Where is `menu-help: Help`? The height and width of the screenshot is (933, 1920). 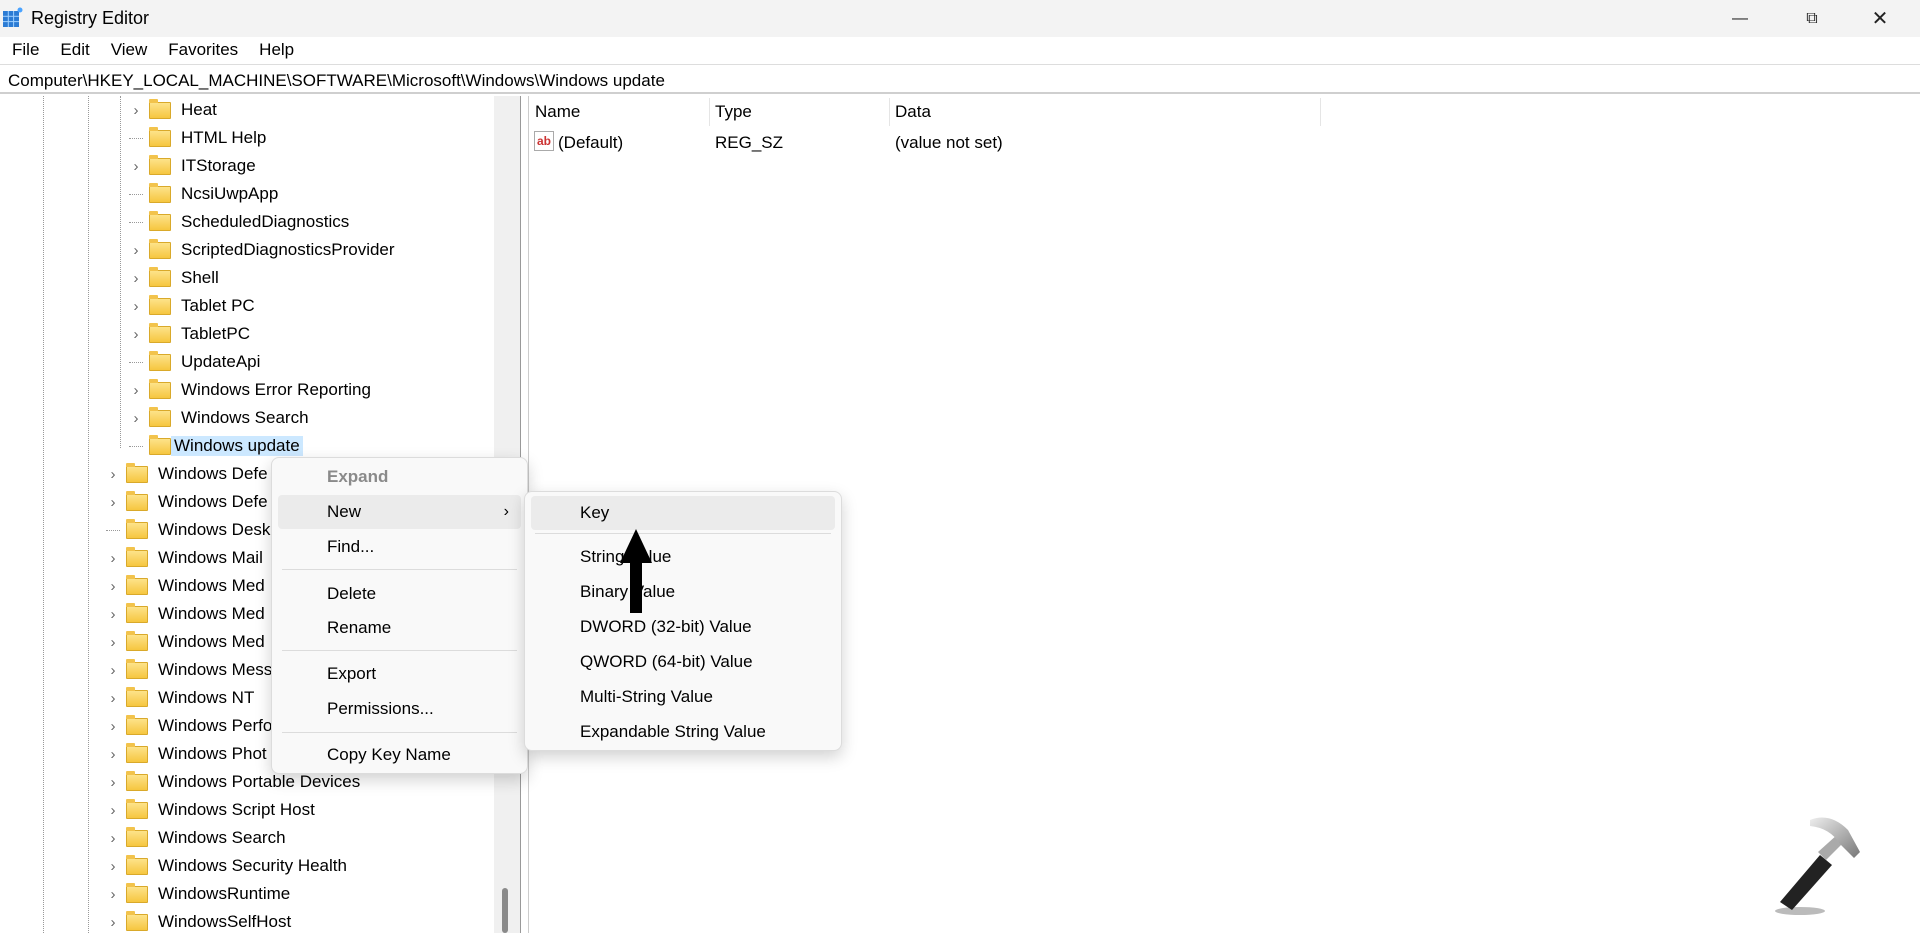 menu-help: Help is located at coordinates (275, 50).